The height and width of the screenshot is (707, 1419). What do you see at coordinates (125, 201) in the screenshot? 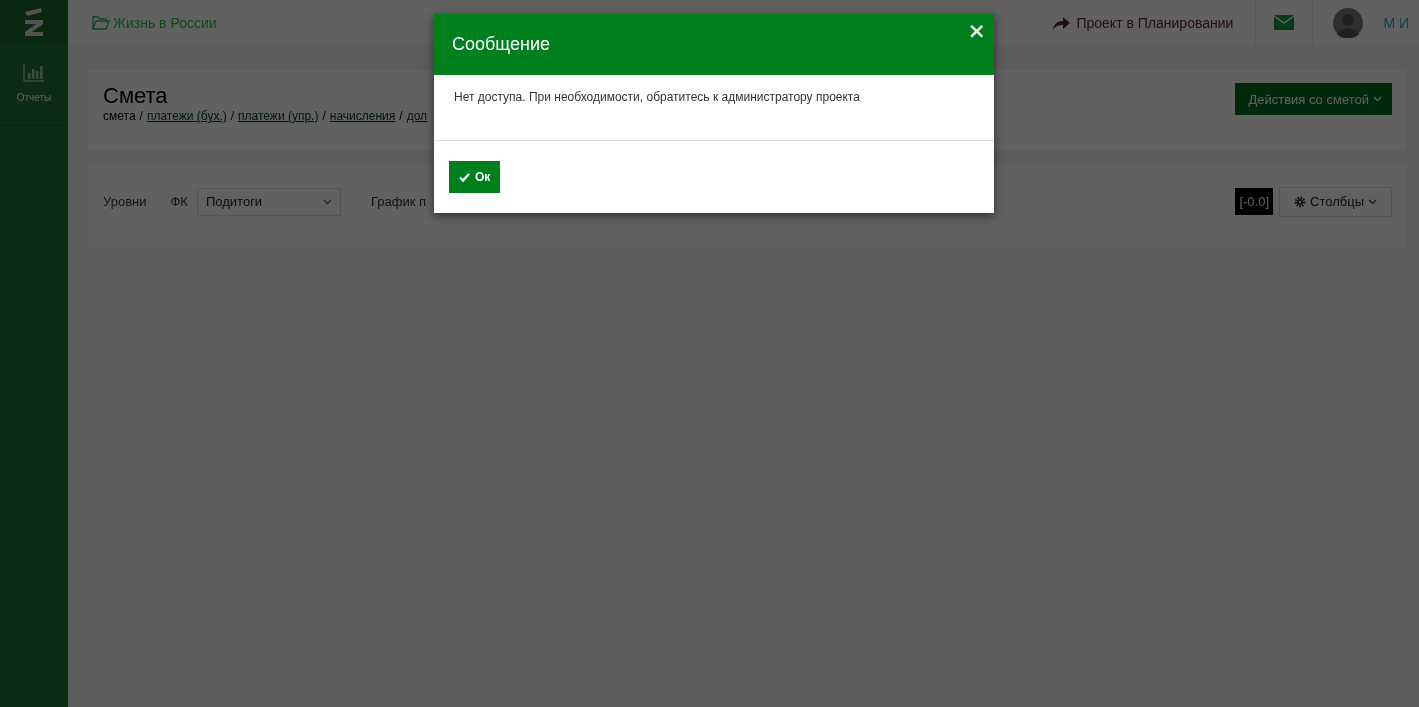
I see `levels-label: Уровни` at bounding box center [125, 201].